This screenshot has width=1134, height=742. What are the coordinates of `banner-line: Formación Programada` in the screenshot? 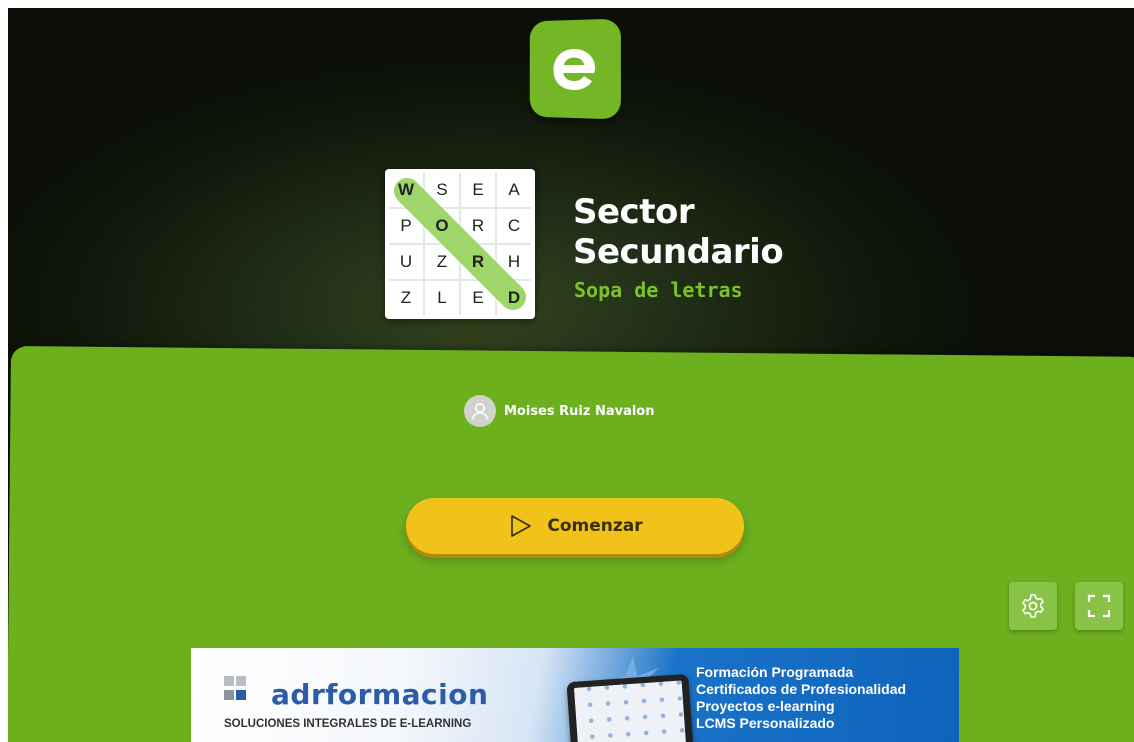 It's located at (775, 672).